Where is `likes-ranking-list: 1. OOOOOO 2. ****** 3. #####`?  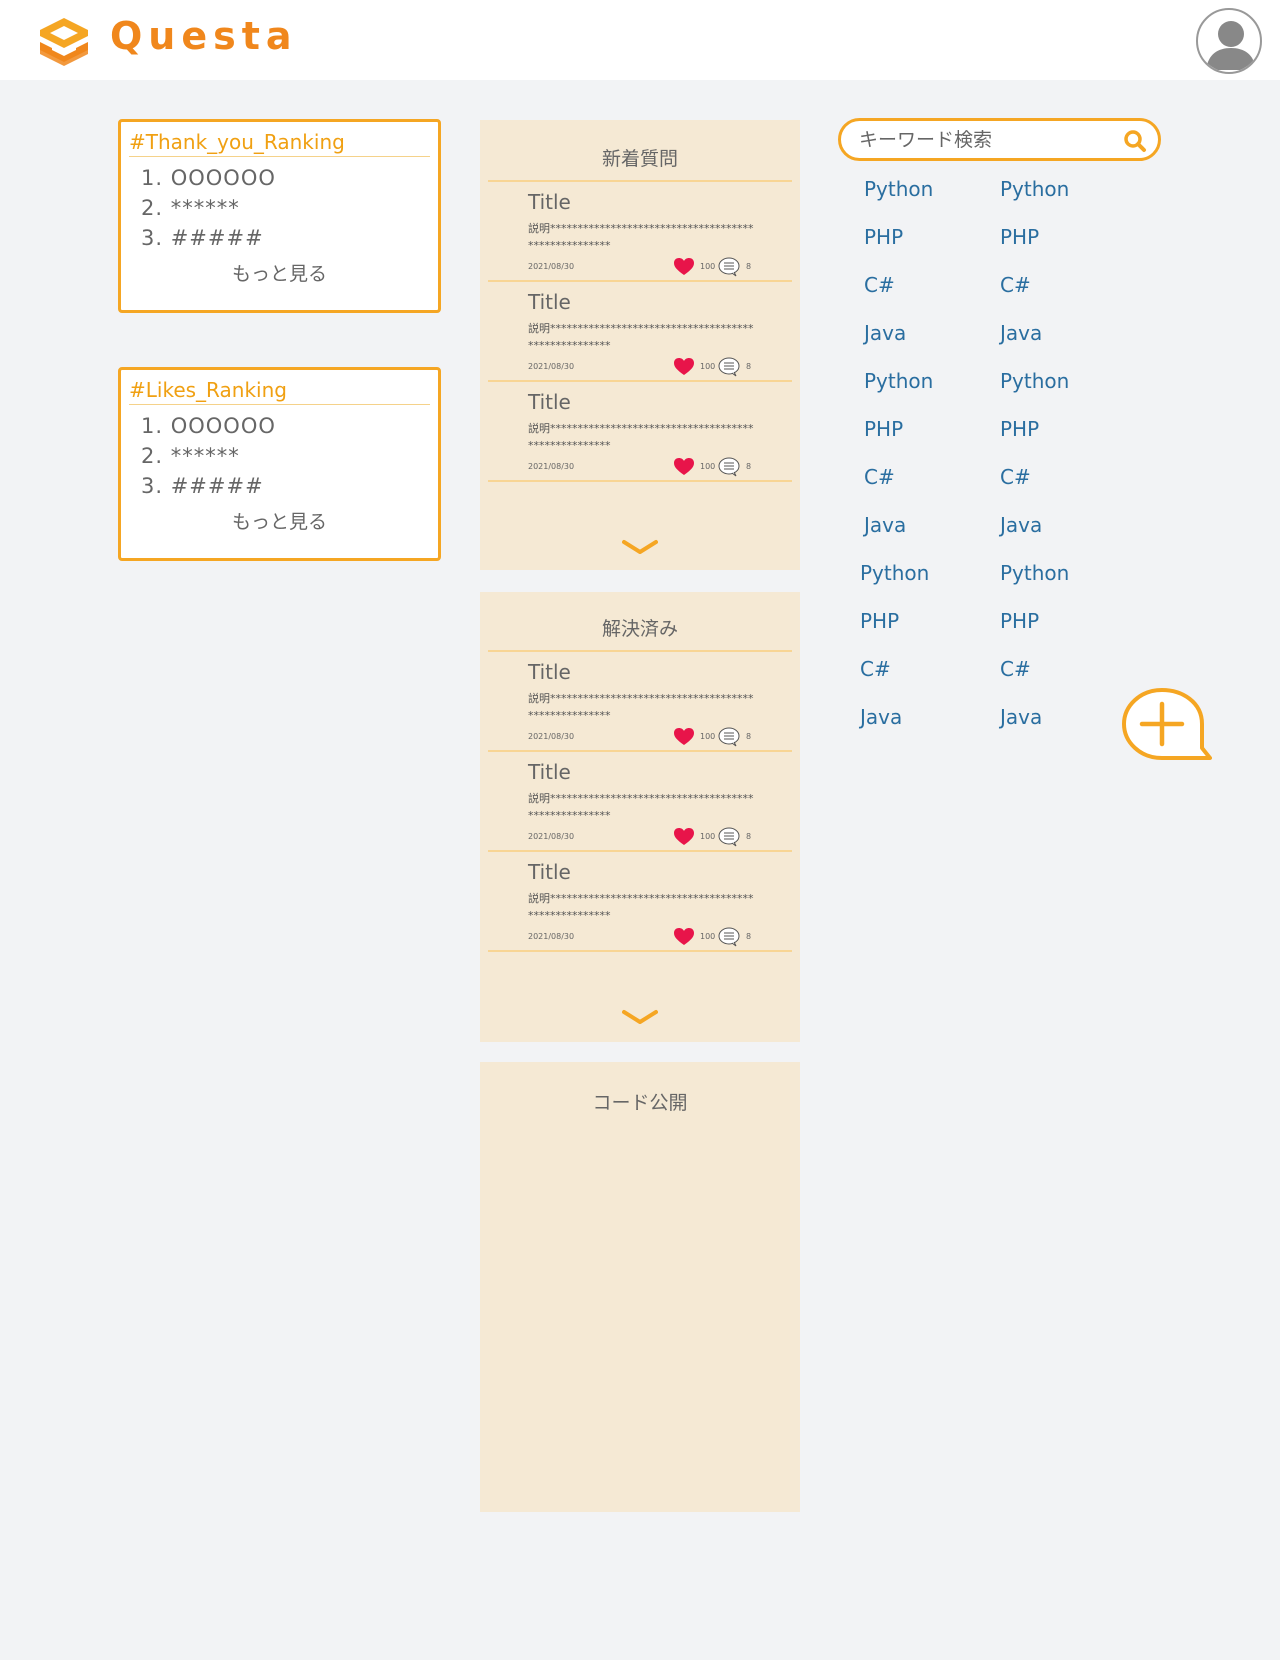 likes-ranking-list: 1. OOOOOO 2. ****** 3. ##### is located at coordinates (289, 456).